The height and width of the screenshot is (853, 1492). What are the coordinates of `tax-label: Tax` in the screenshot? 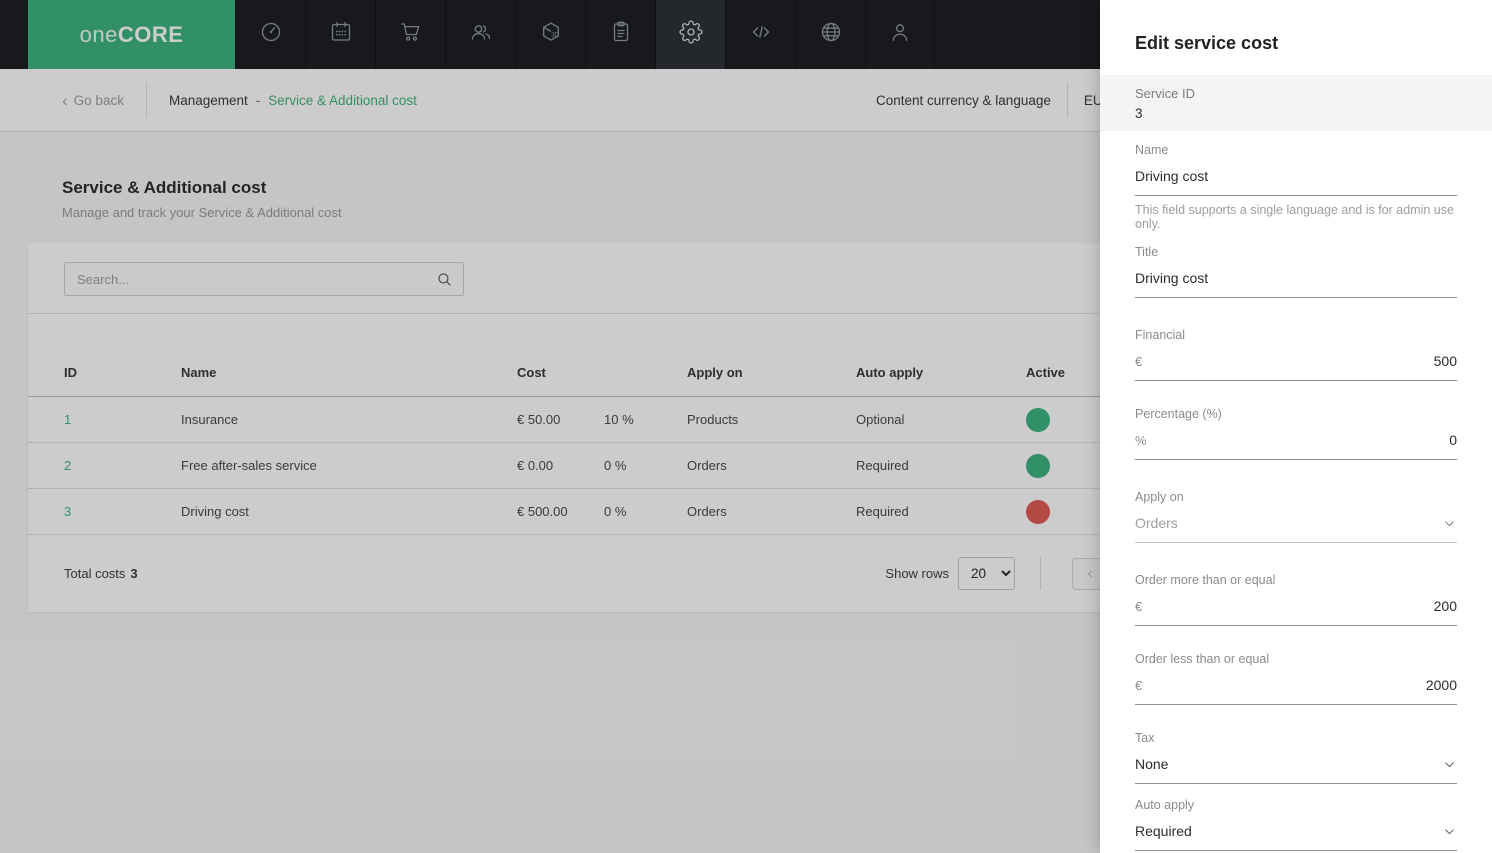 It's located at (1145, 738).